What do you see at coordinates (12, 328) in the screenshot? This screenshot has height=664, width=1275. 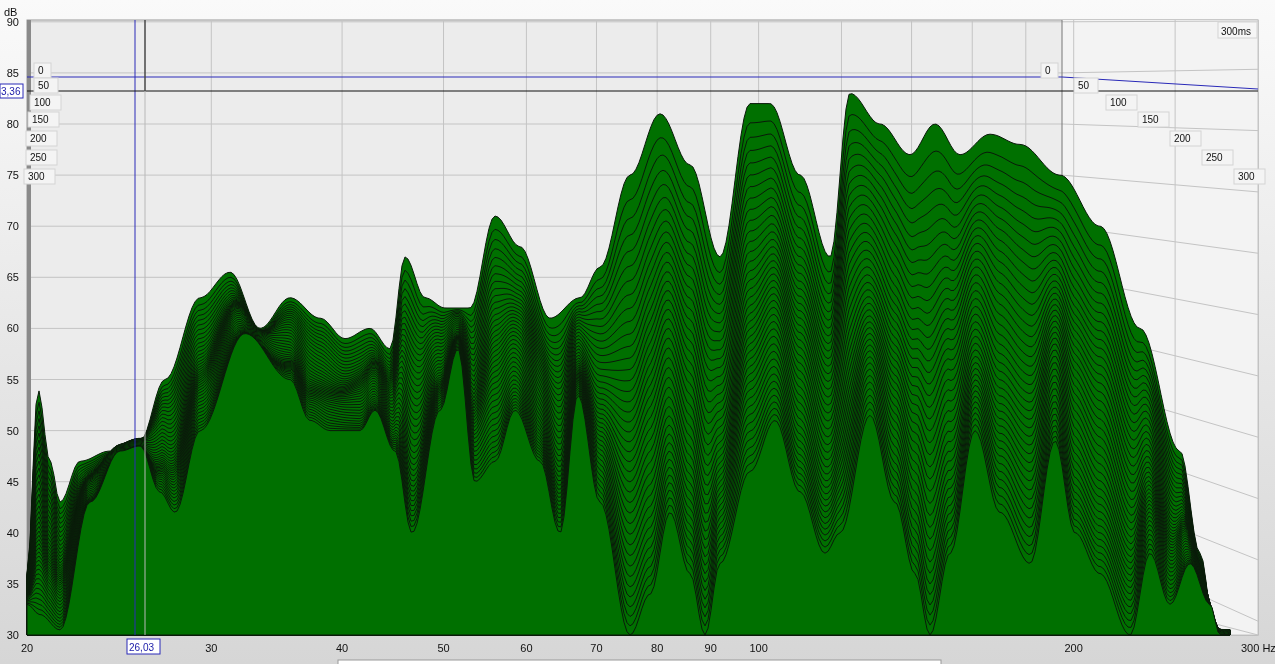 I see `y-tick-label: 60` at bounding box center [12, 328].